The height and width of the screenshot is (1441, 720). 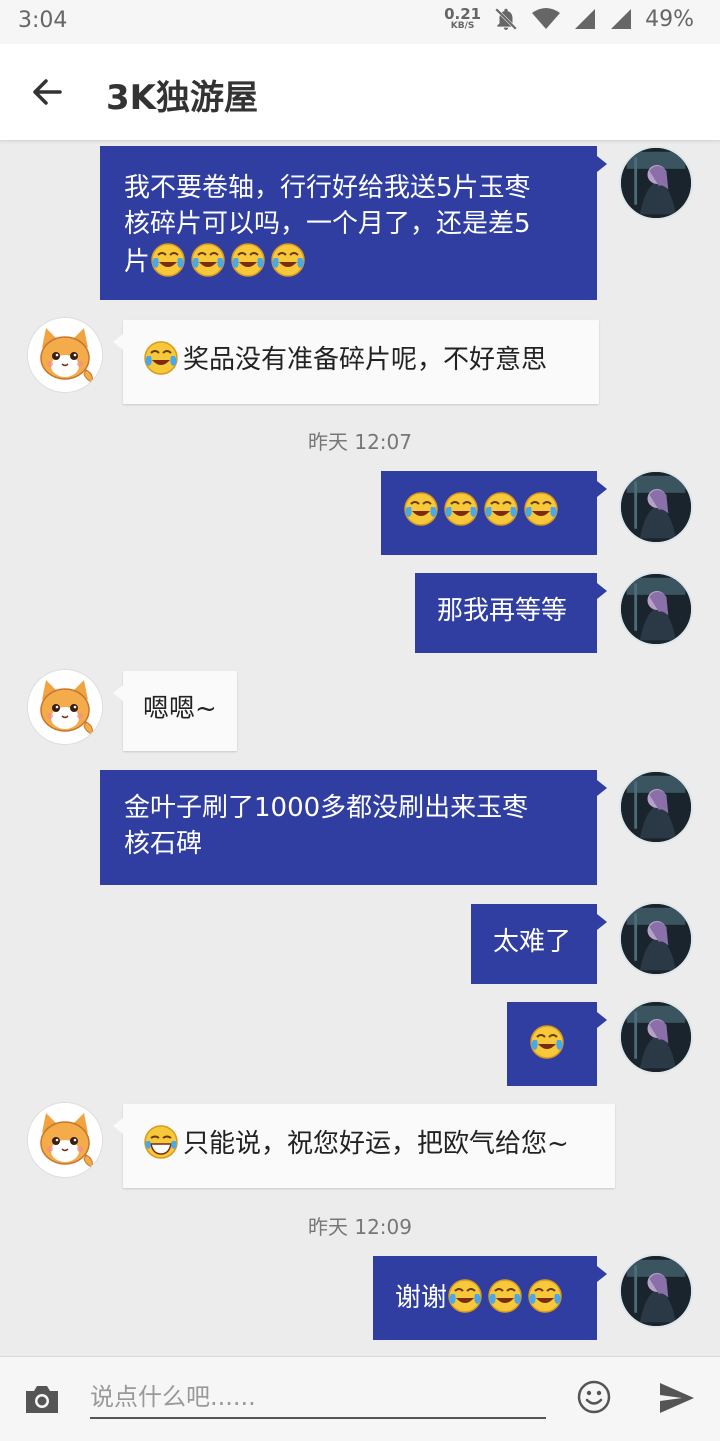 What do you see at coordinates (532, 942) in the screenshot?
I see `message-text: 太难了` at bounding box center [532, 942].